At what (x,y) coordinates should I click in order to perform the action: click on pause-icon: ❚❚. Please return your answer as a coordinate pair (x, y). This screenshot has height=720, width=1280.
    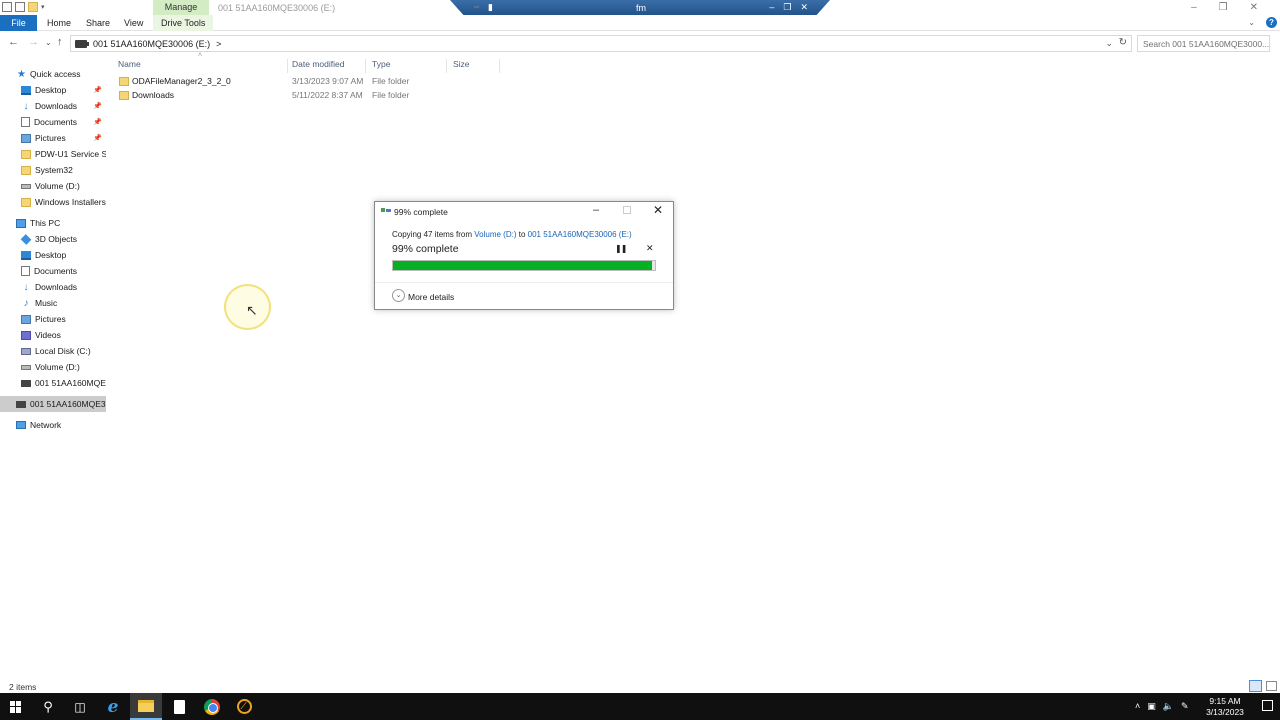
    Looking at the image, I should click on (621, 248).